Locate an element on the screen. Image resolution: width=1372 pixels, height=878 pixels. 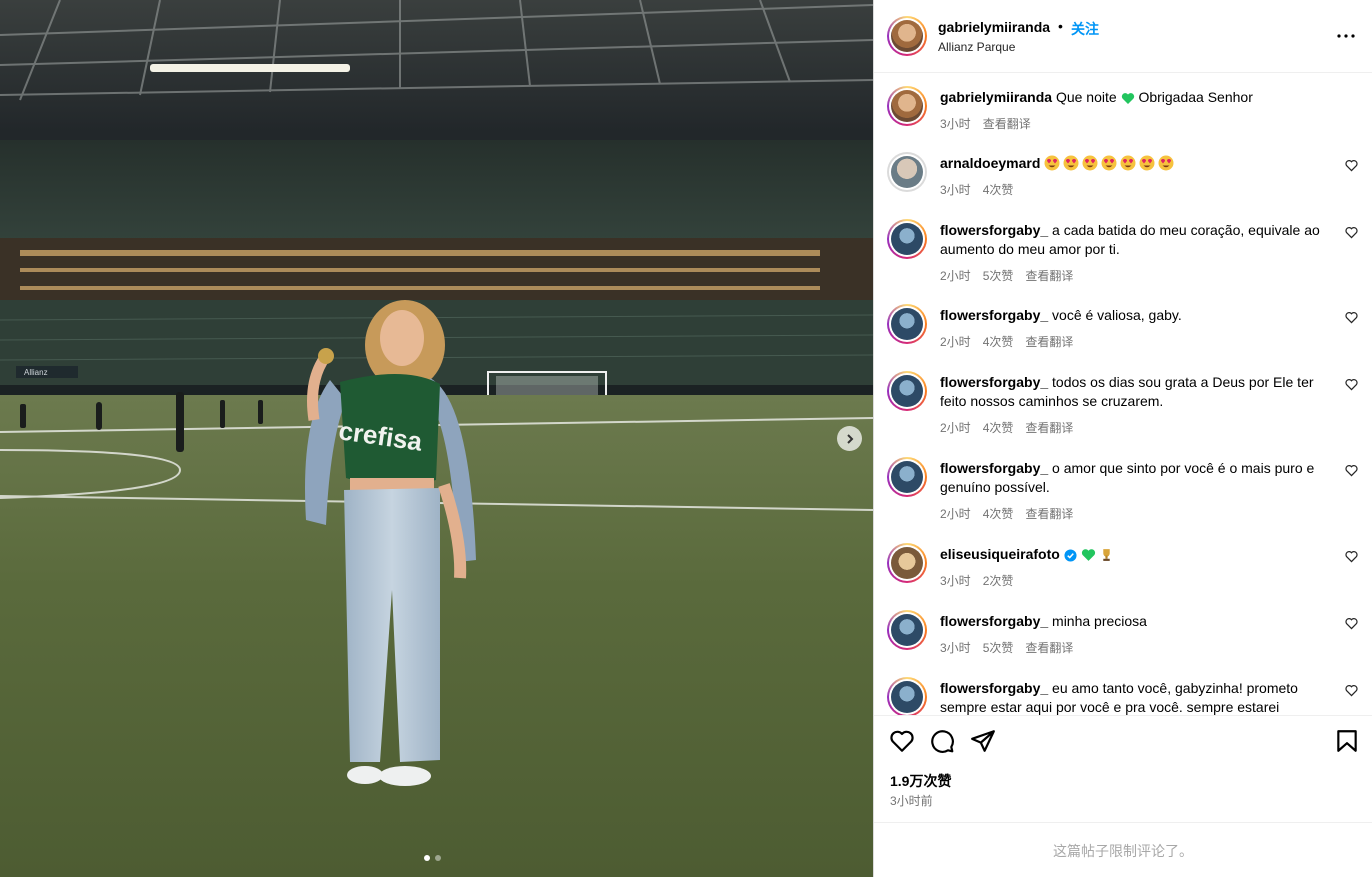
comments-restricted-notice: 这篇帖子限制评论了。 is located at coordinates (1123, 850).